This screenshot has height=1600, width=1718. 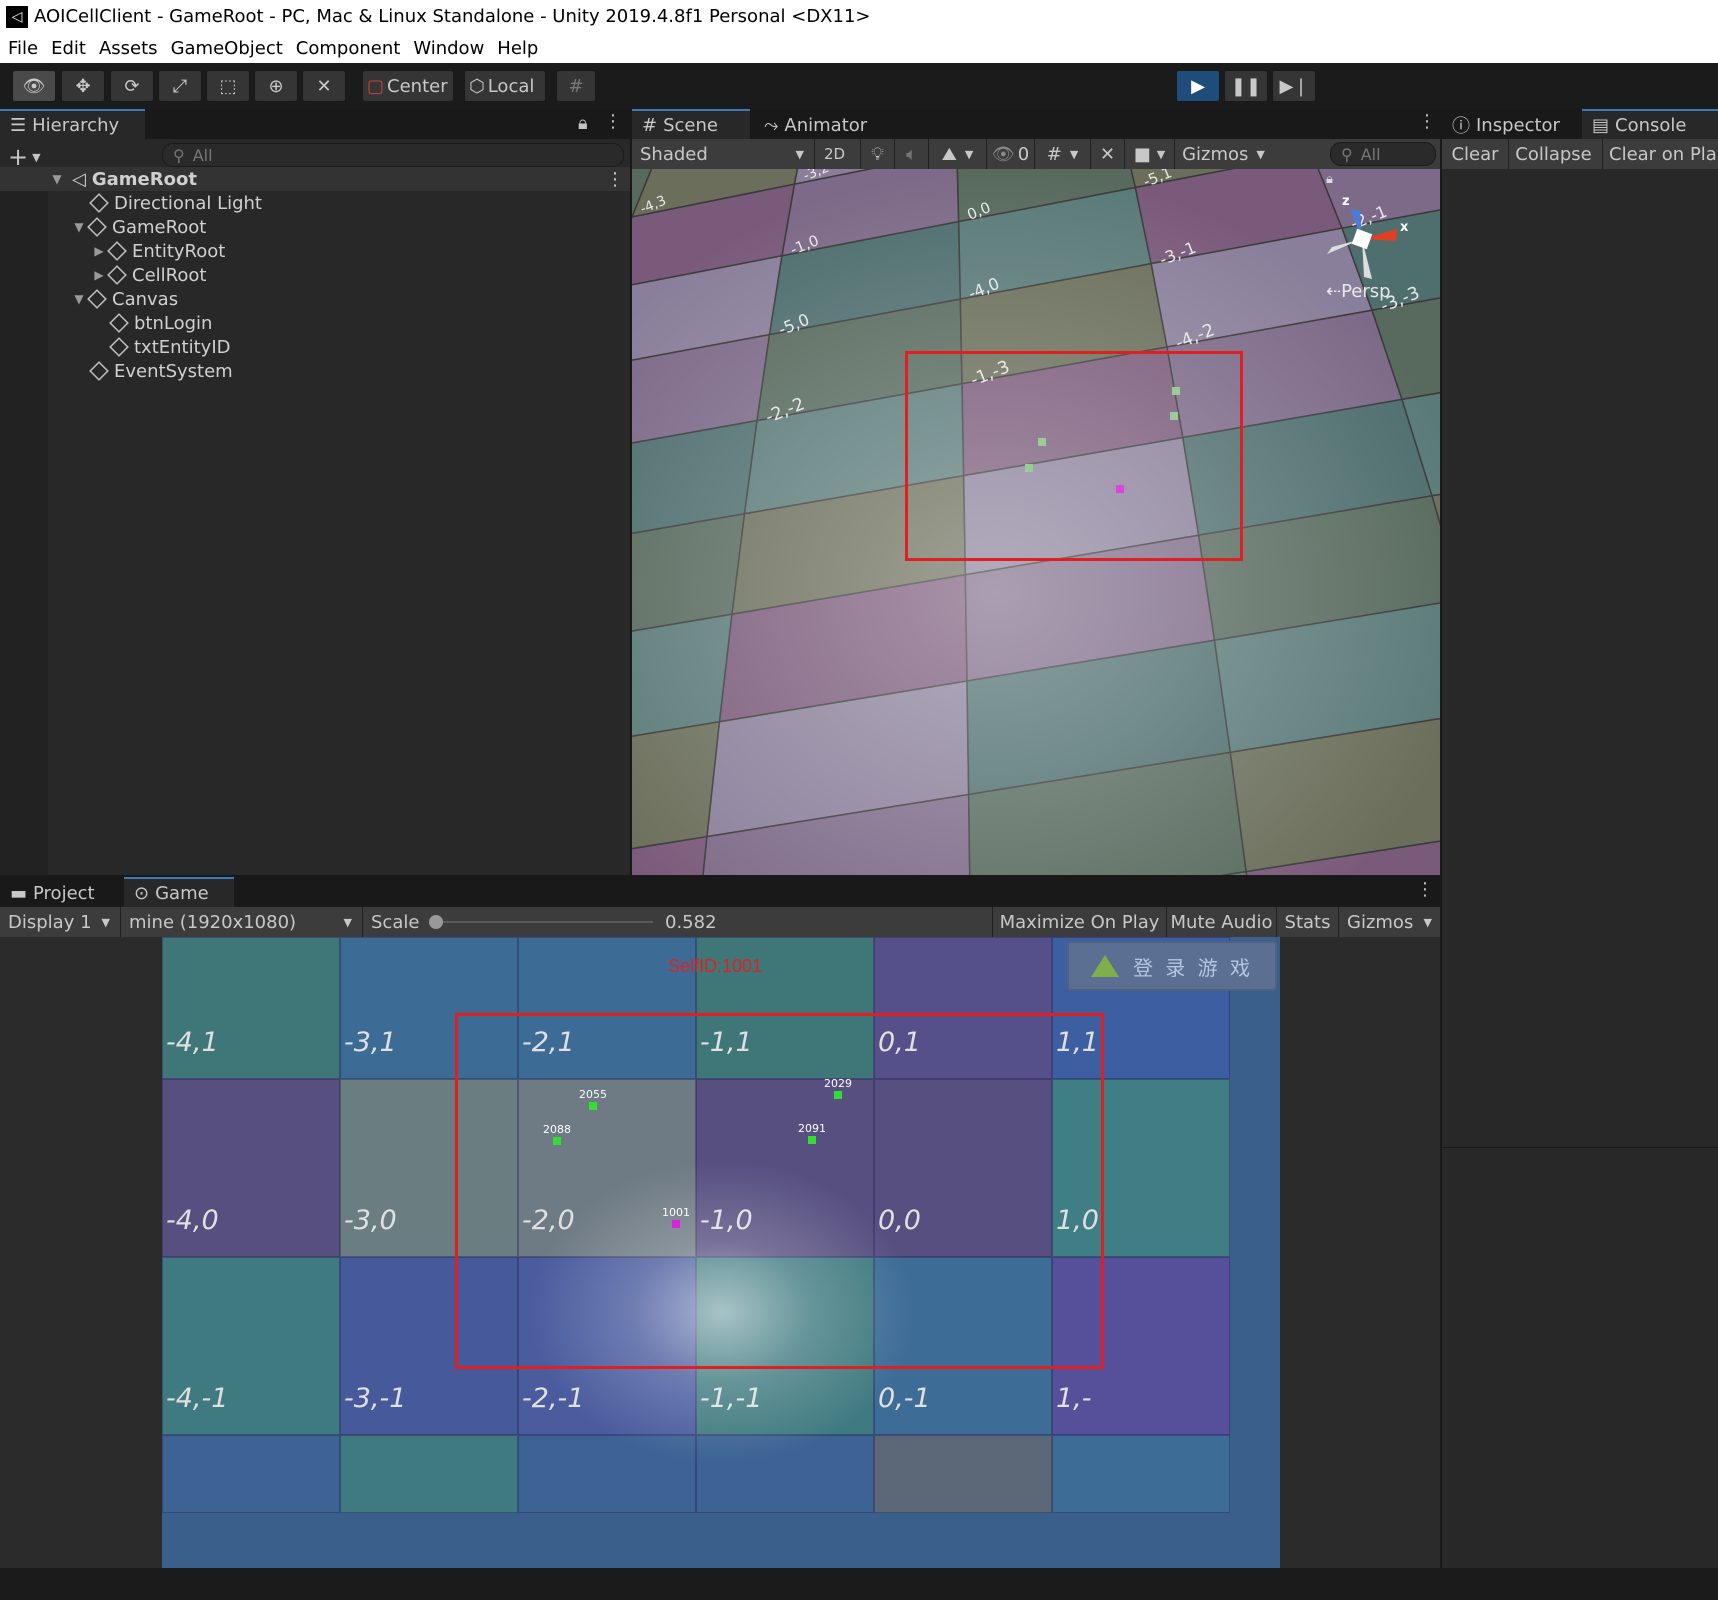 I want to click on display-dropdown: Display 1 ▼, so click(x=59, y=922).